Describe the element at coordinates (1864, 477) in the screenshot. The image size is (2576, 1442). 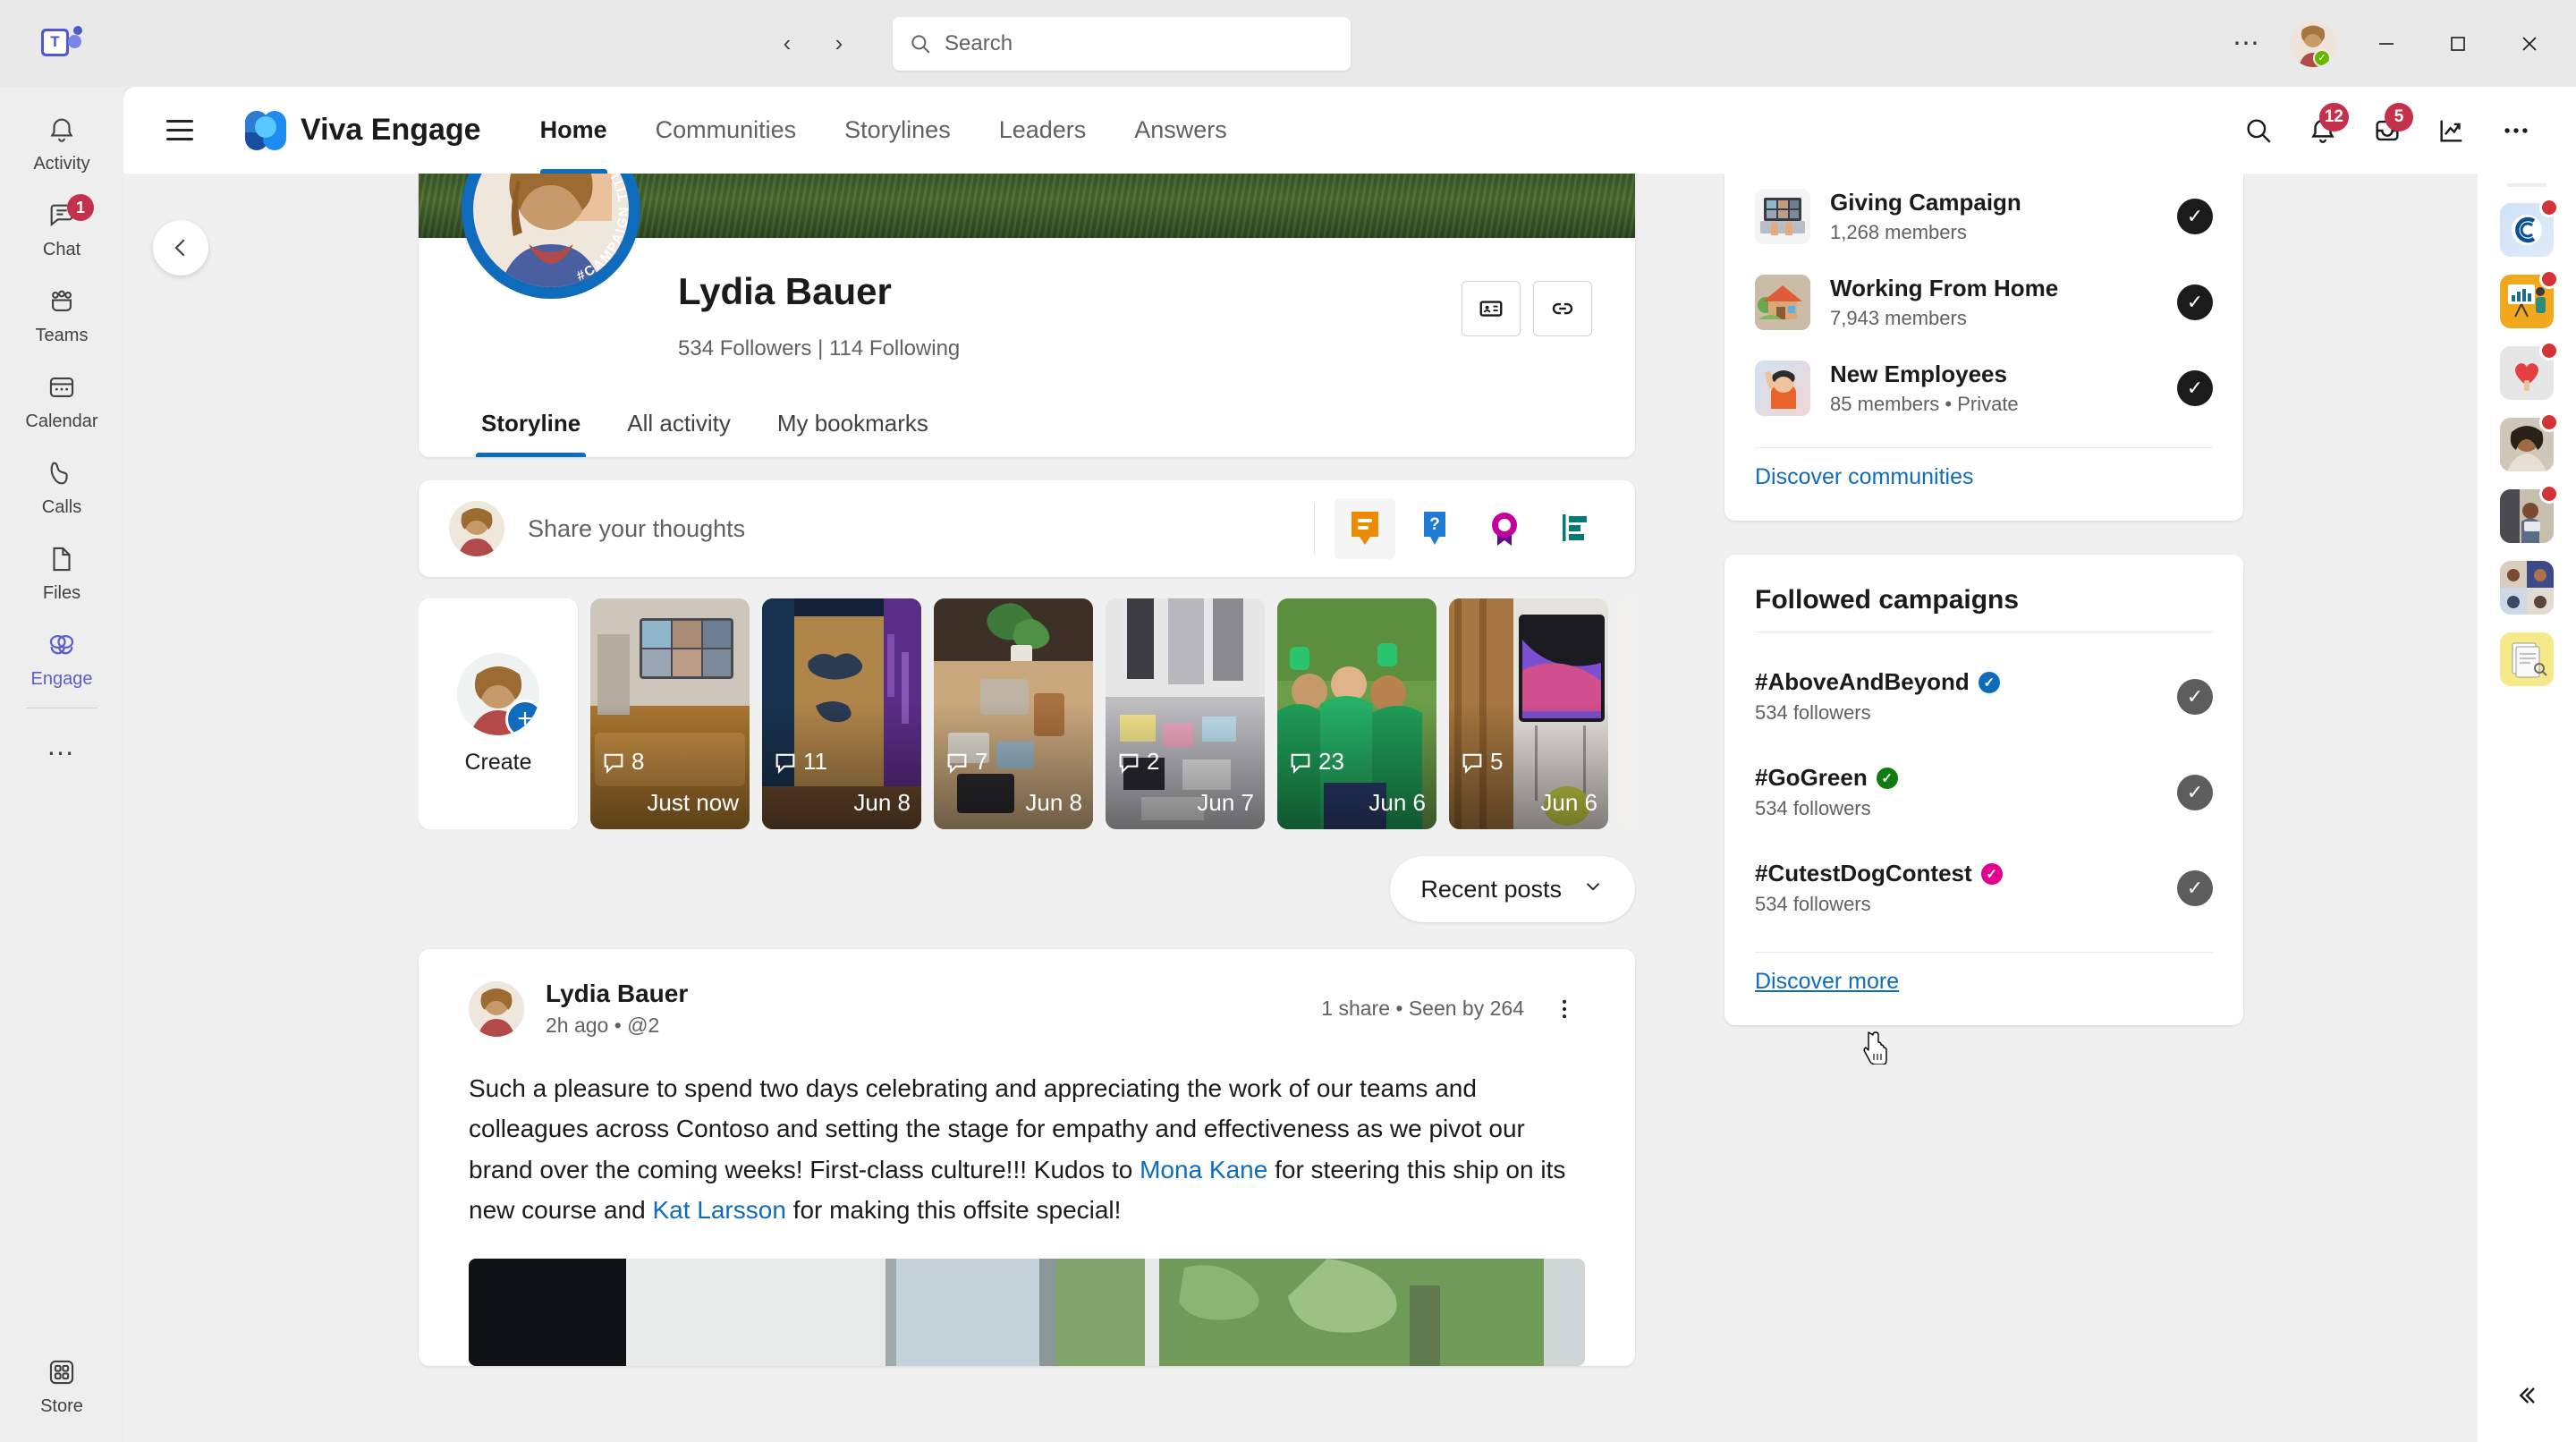
I see `discover-communities-link: Discover communities` at that location.